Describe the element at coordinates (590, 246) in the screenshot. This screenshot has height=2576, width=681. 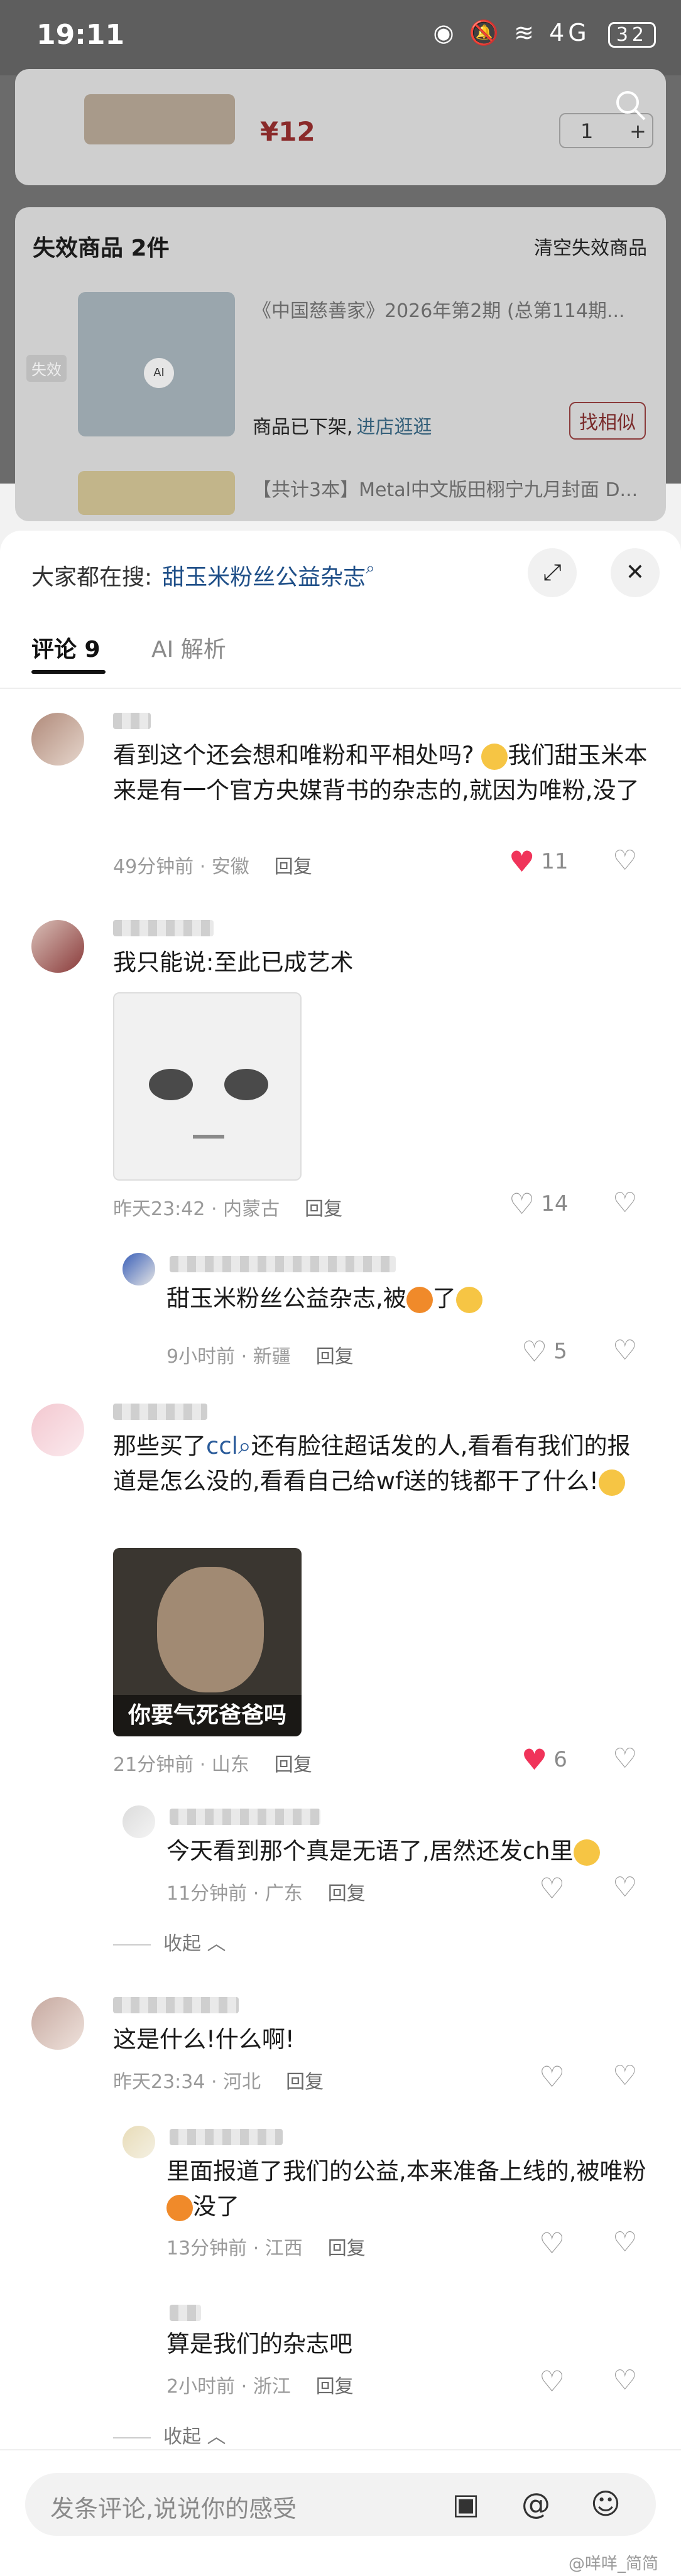
I see `clear-invalid-button: 清空失效商品` at that location.